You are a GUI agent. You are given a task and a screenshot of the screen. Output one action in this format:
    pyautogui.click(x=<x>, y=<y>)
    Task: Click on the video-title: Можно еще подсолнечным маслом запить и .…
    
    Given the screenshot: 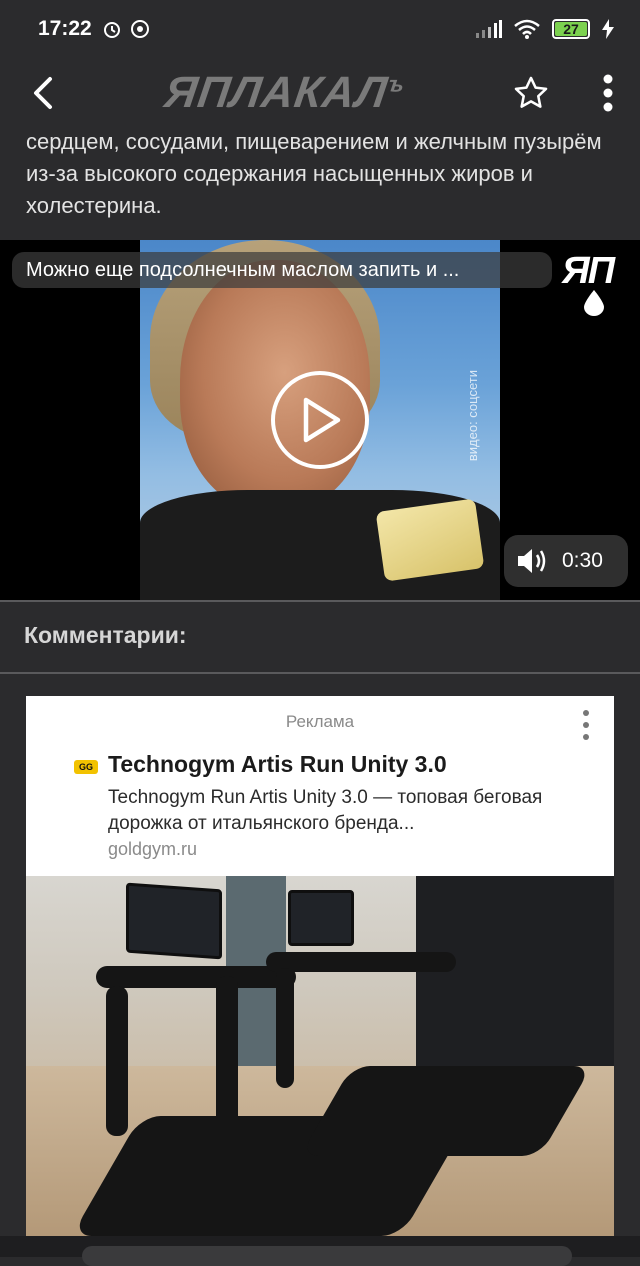 What is the action you would take?
    pyautogui.click(x=282, y=270)
    